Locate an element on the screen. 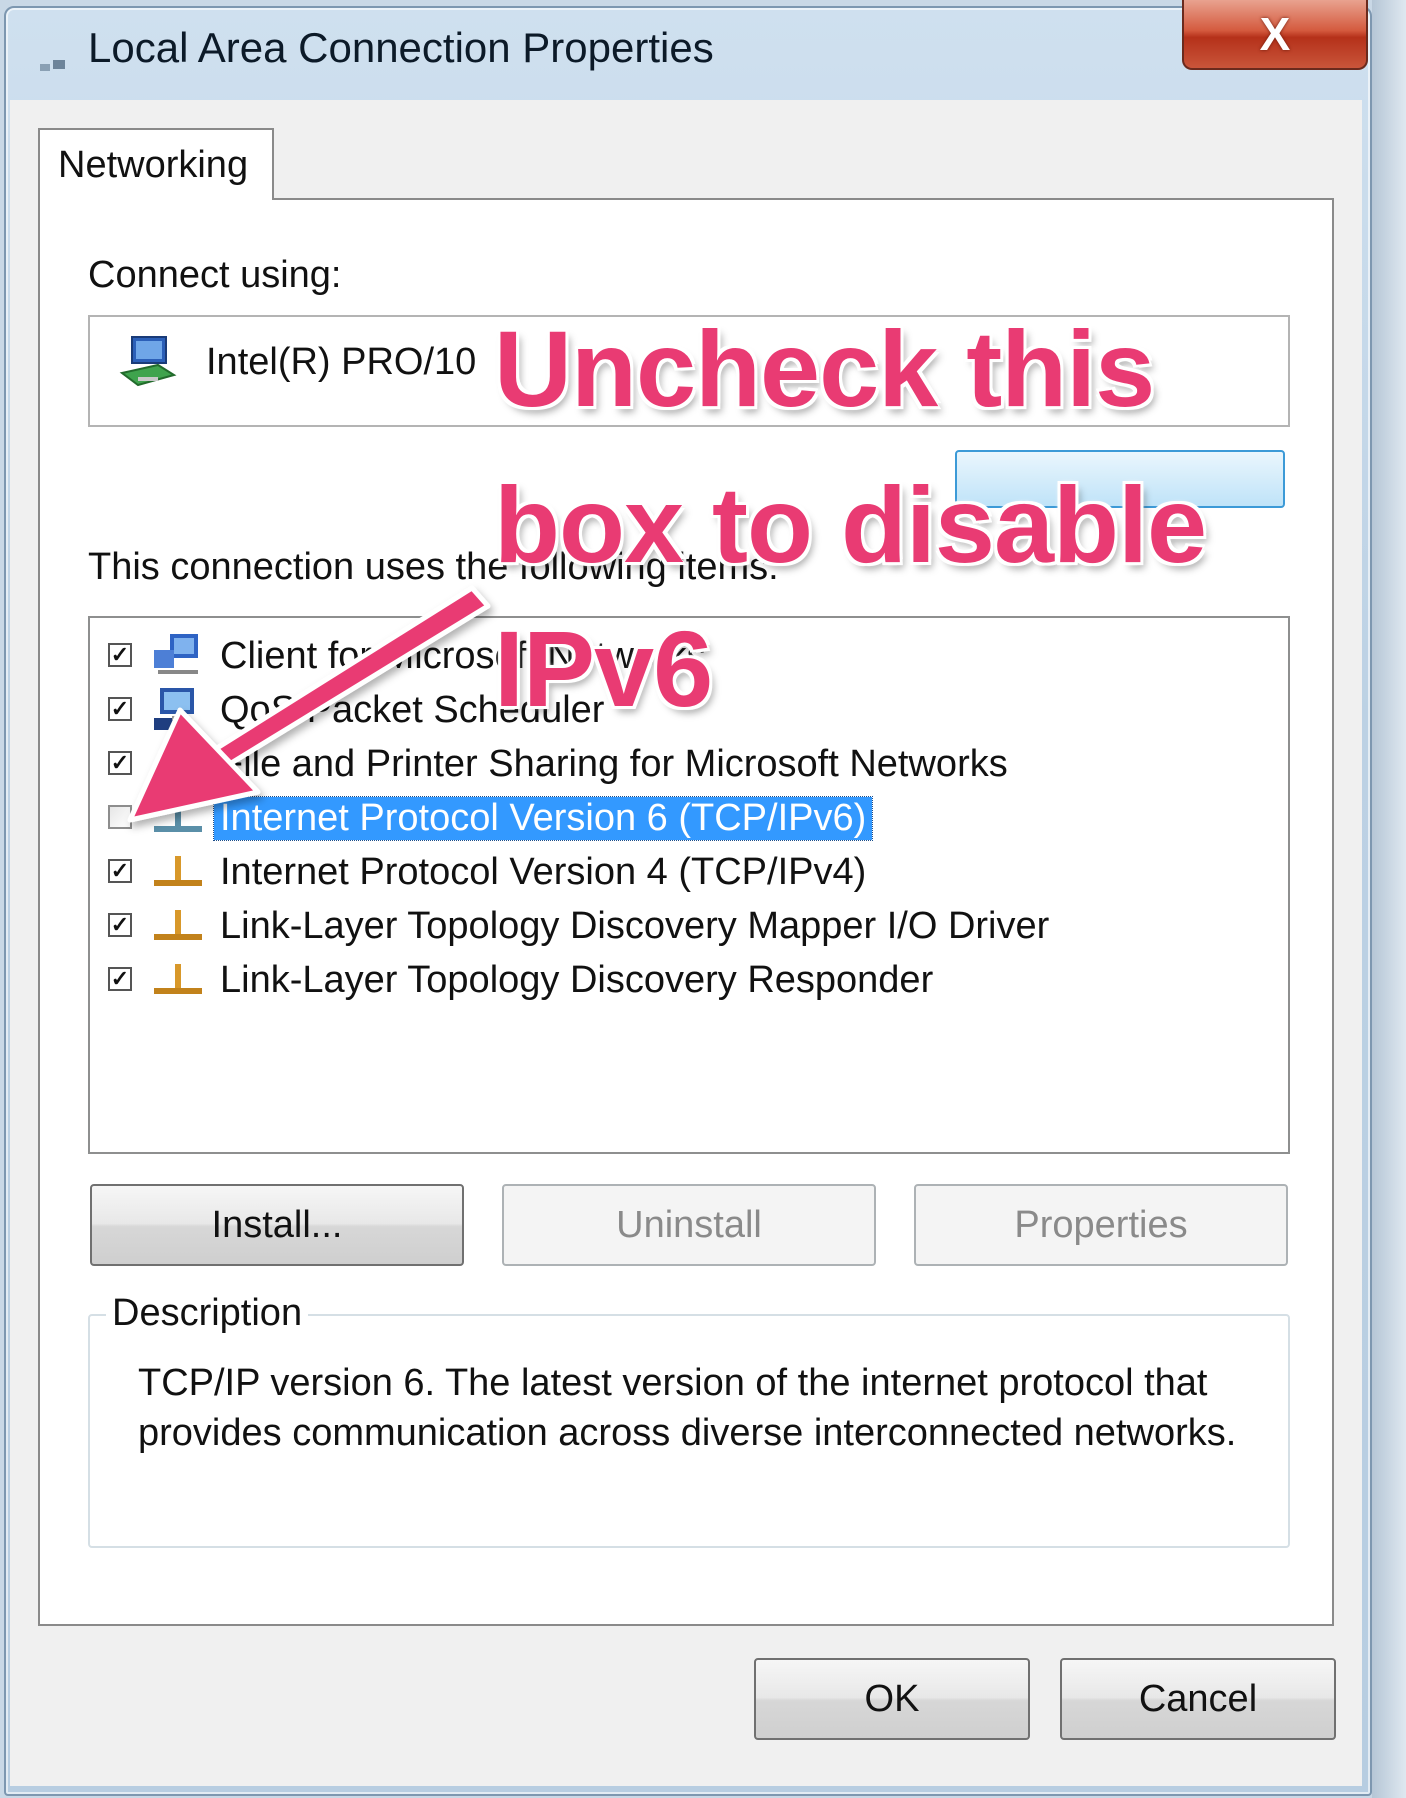 The image size is (1406, 1798). cancel-button: Cancel is located at coordinates (1198, 1699).